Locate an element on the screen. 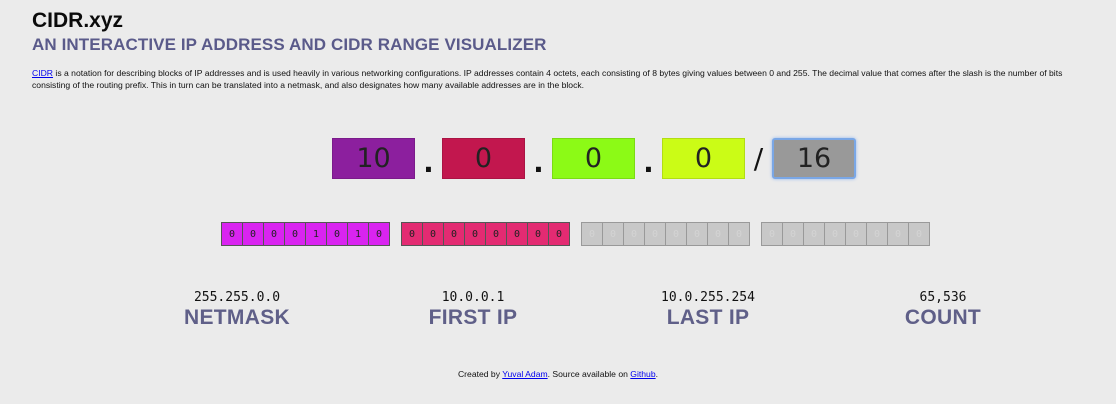  netmask-stat: 255.255.0.0 NETMASK is located at coordinates (237, 310).